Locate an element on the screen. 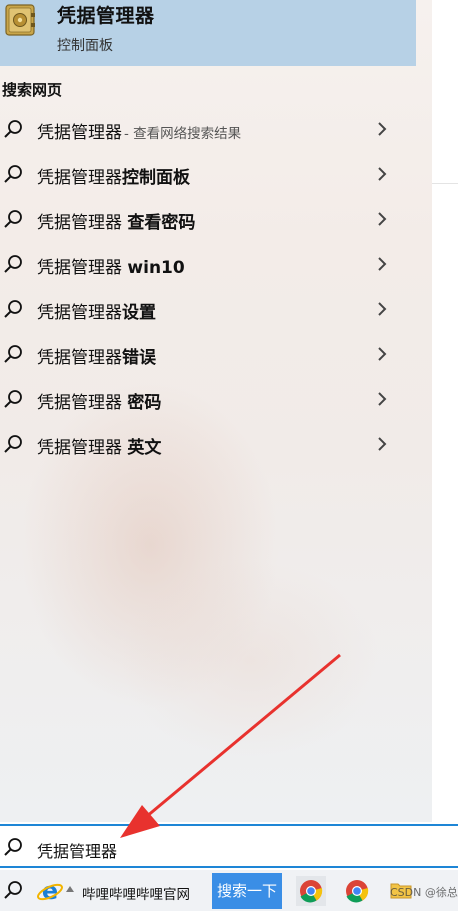 The image size is (458, 911). credential-manager-safe-icon is located at coordinates (20, 20).